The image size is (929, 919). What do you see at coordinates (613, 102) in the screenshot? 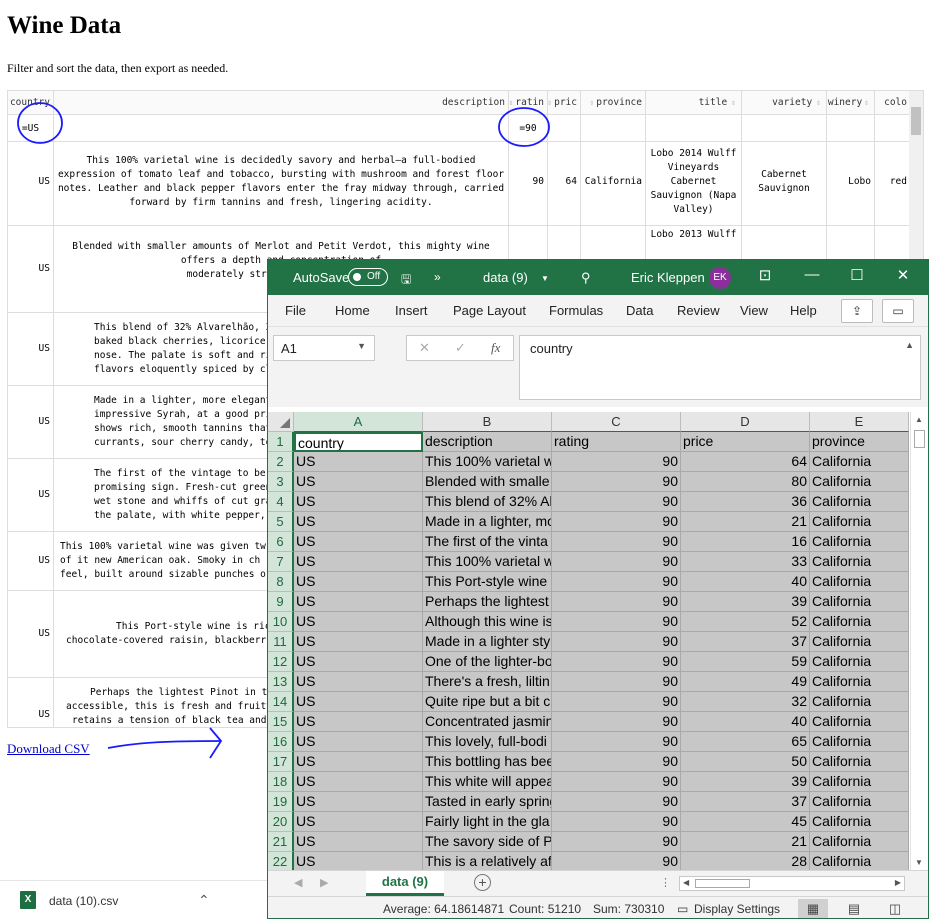
I see `column-header-province: ⇕ province` at bounding box center [613, 102].